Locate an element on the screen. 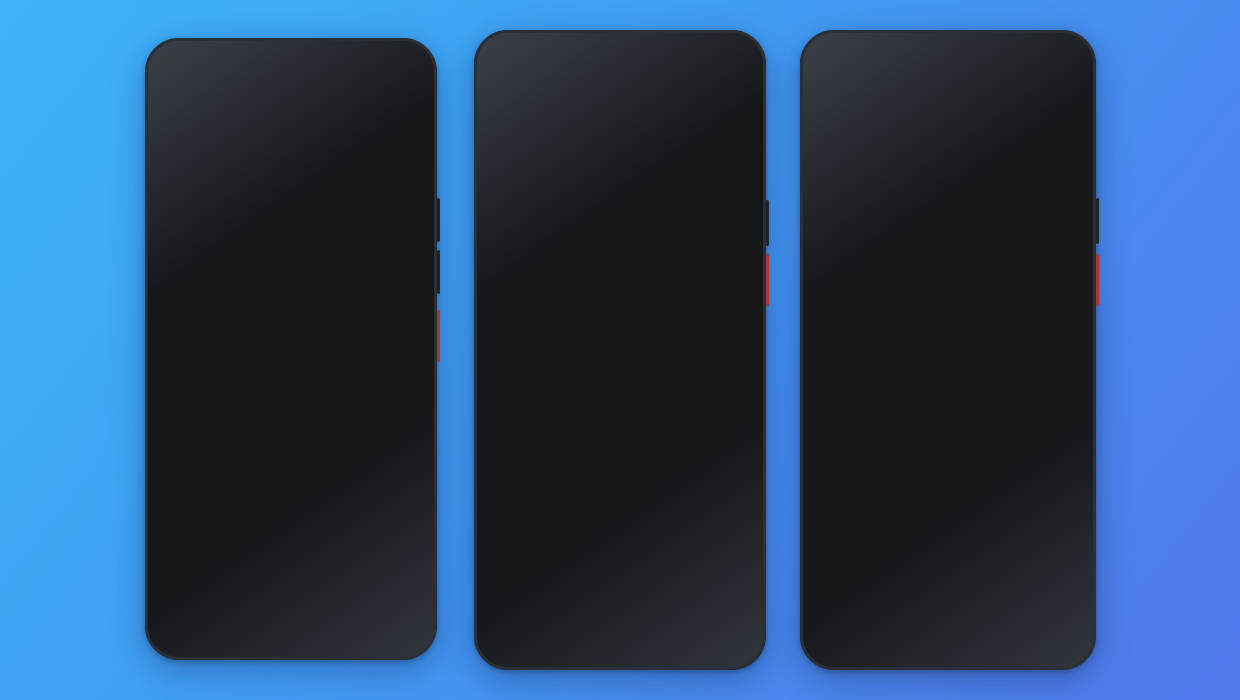 Image resolution: width=1240 pixels, height=700 pixels. power-button is located at coordinates (438, 336).